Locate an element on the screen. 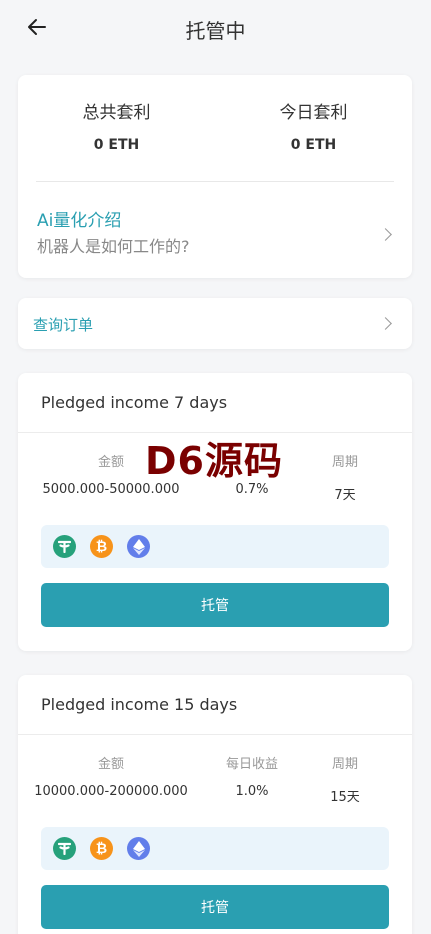 This screenshot has width=431, height=934. ai-intro-link: Ai量化介绍 机器人是如何工作的? is located at coordinates (215, 230).